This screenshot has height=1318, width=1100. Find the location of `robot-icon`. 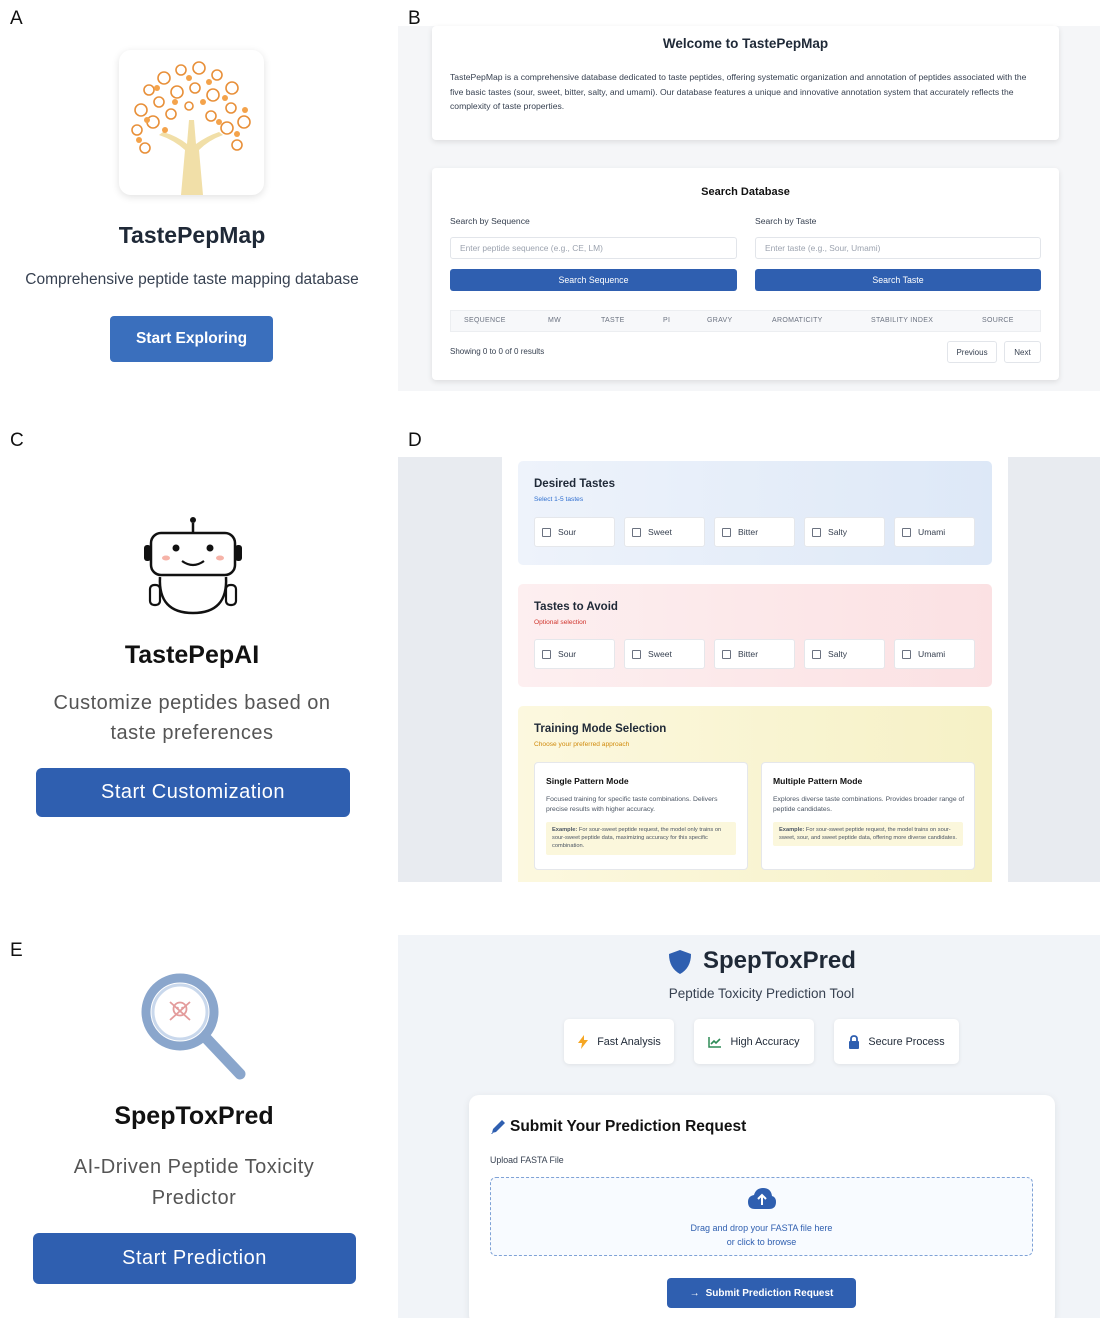

robot-icon is located at coordinates (193, 570).